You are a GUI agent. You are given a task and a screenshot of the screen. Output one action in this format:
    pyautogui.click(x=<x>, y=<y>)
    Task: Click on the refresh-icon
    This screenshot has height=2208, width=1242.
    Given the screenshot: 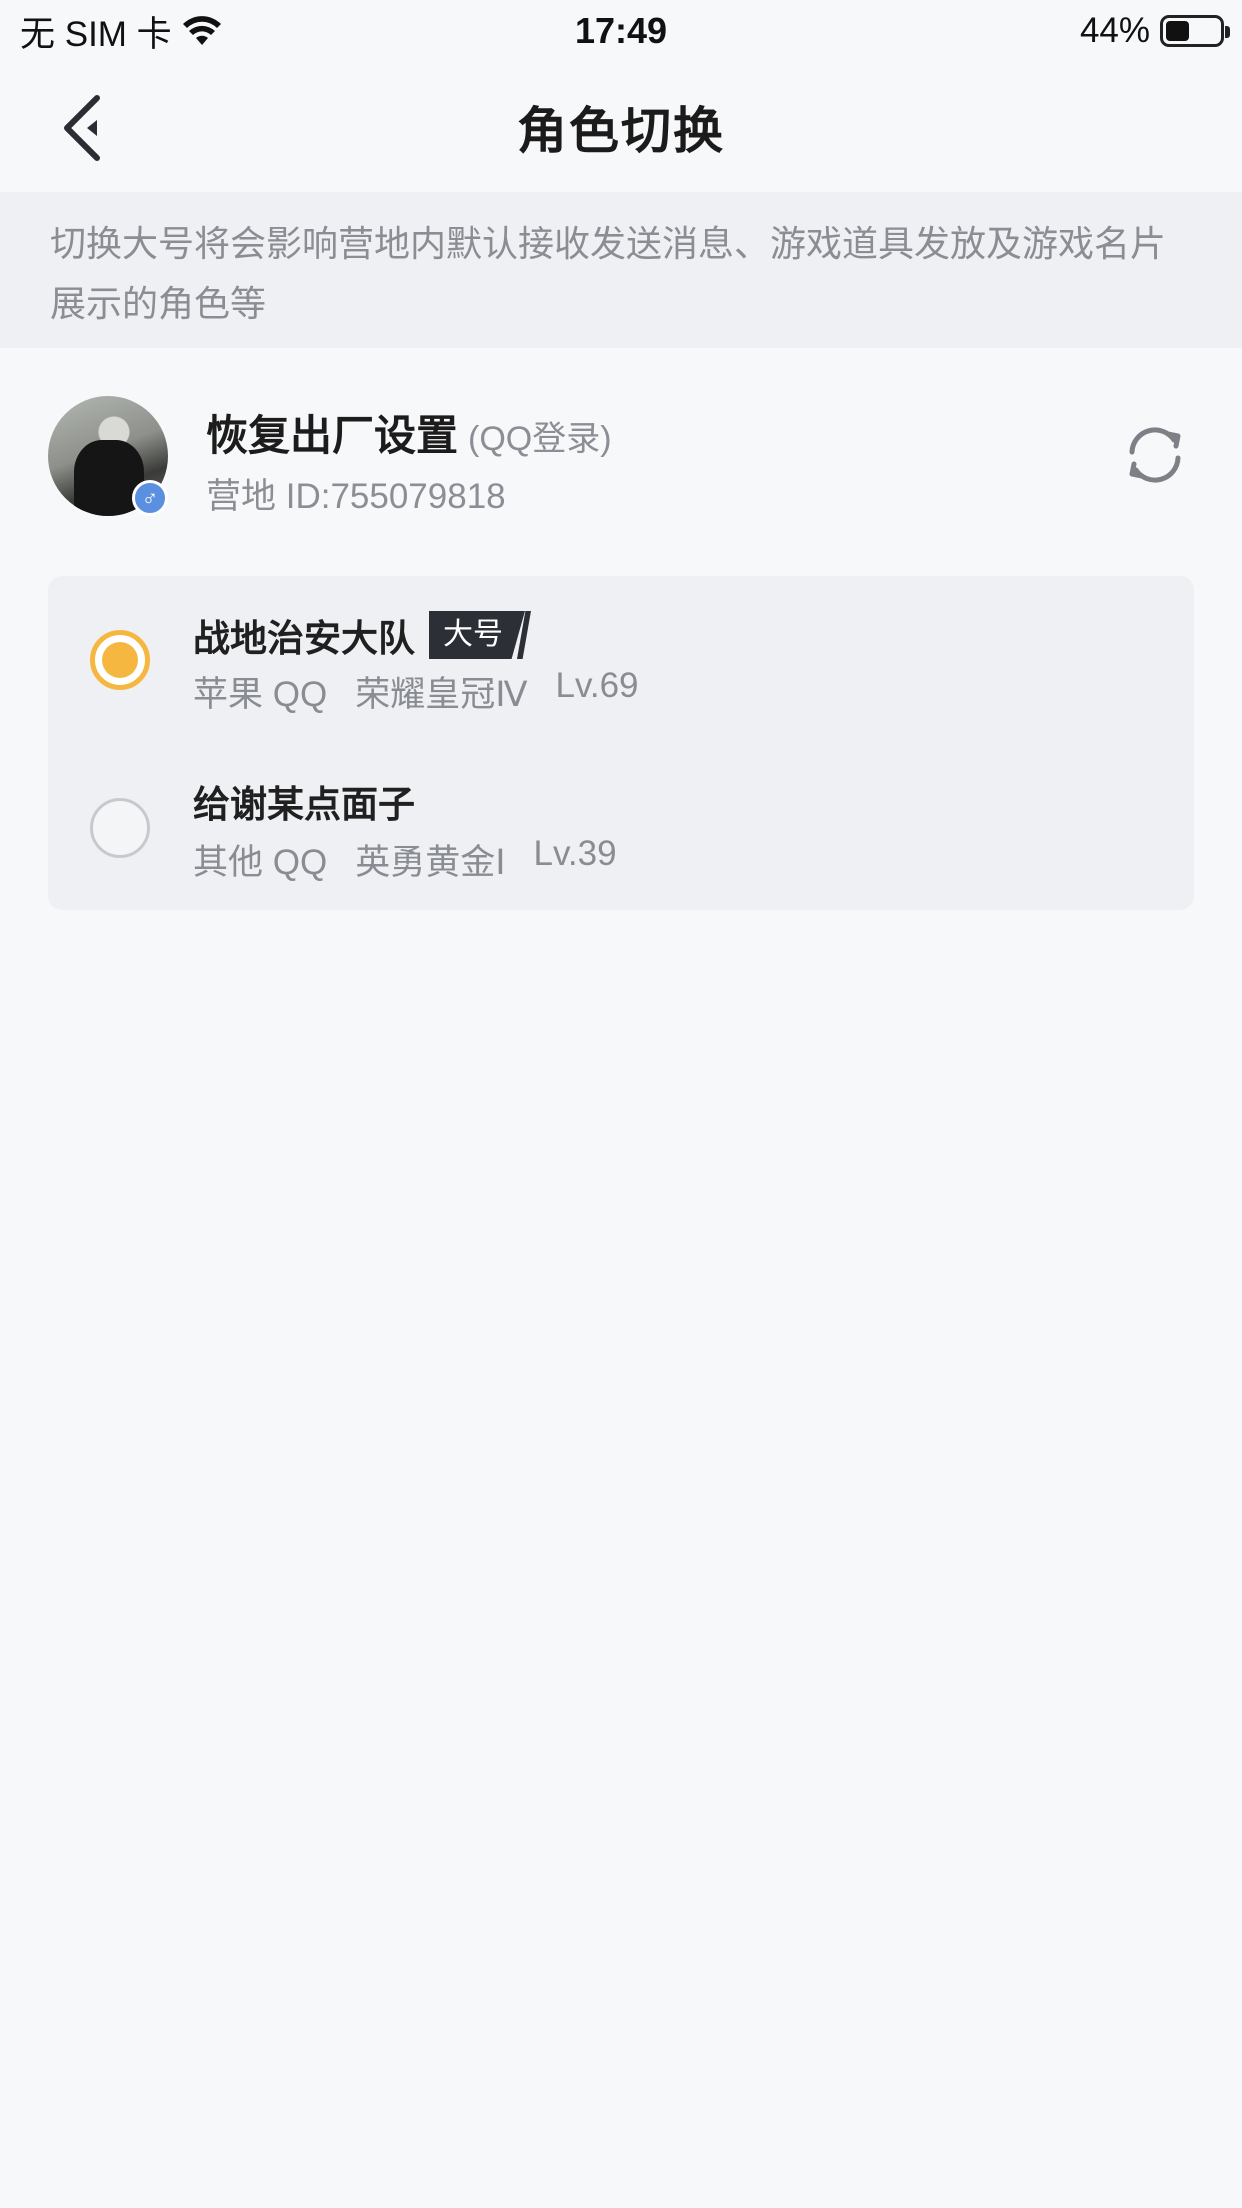 What is the action you would take?
    pyautogui.click(x=1155, y=455)
    